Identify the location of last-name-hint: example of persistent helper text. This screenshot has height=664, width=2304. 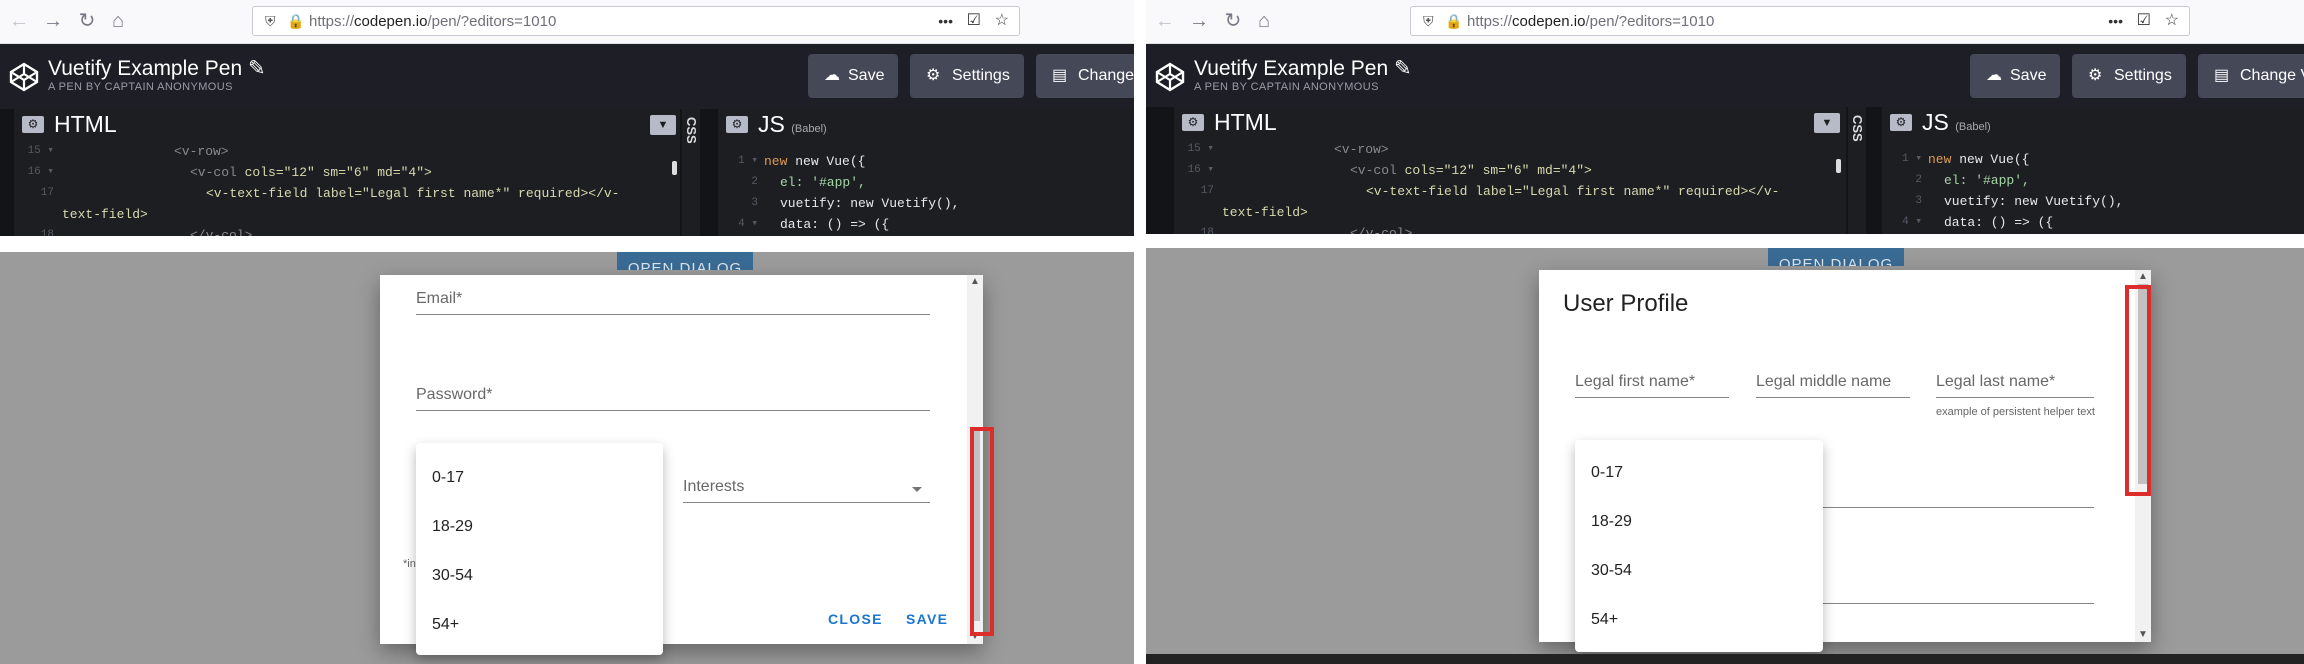
(2015, 412).